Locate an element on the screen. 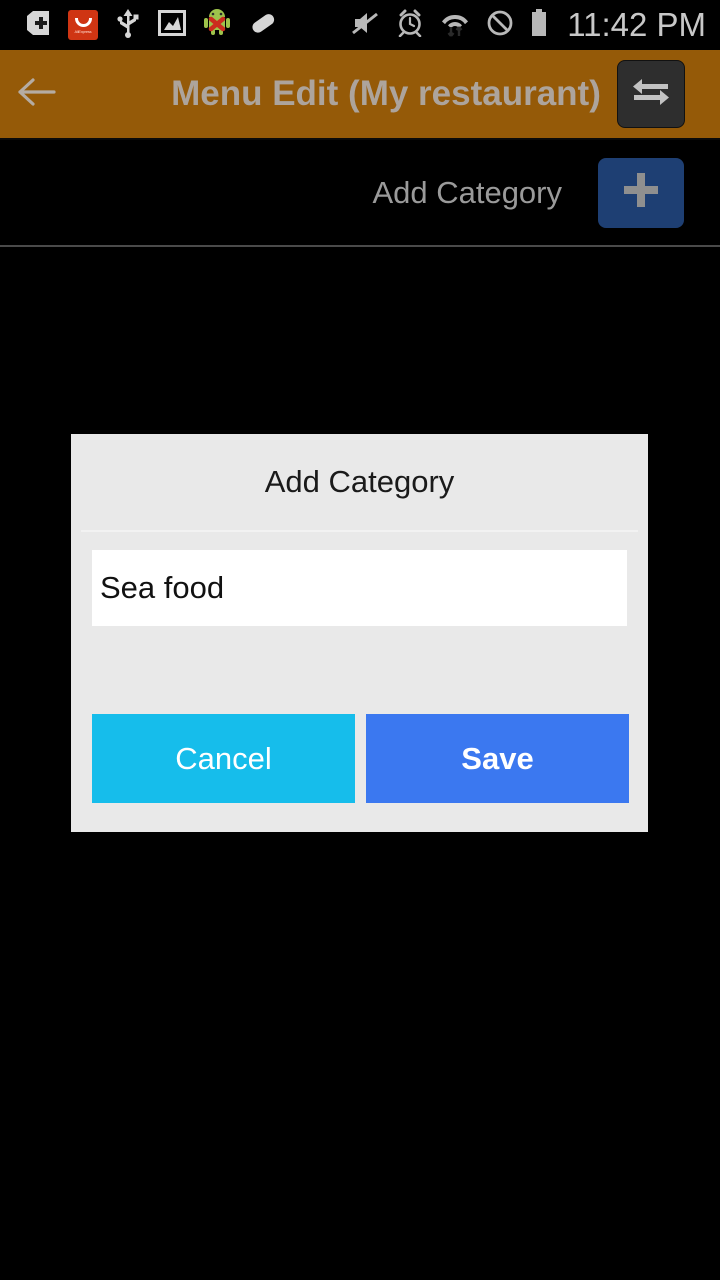 This screenshot has width=720, height=1280. plus-icon is located at coordinates (641, 192).